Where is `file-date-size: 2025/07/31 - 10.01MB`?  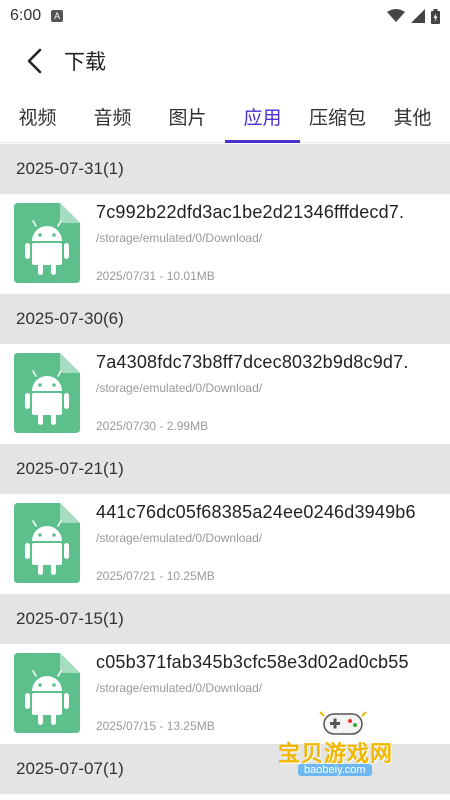
file-date-size: 2025/07/31 - 10.01MB is located at coordinates (155, 276).